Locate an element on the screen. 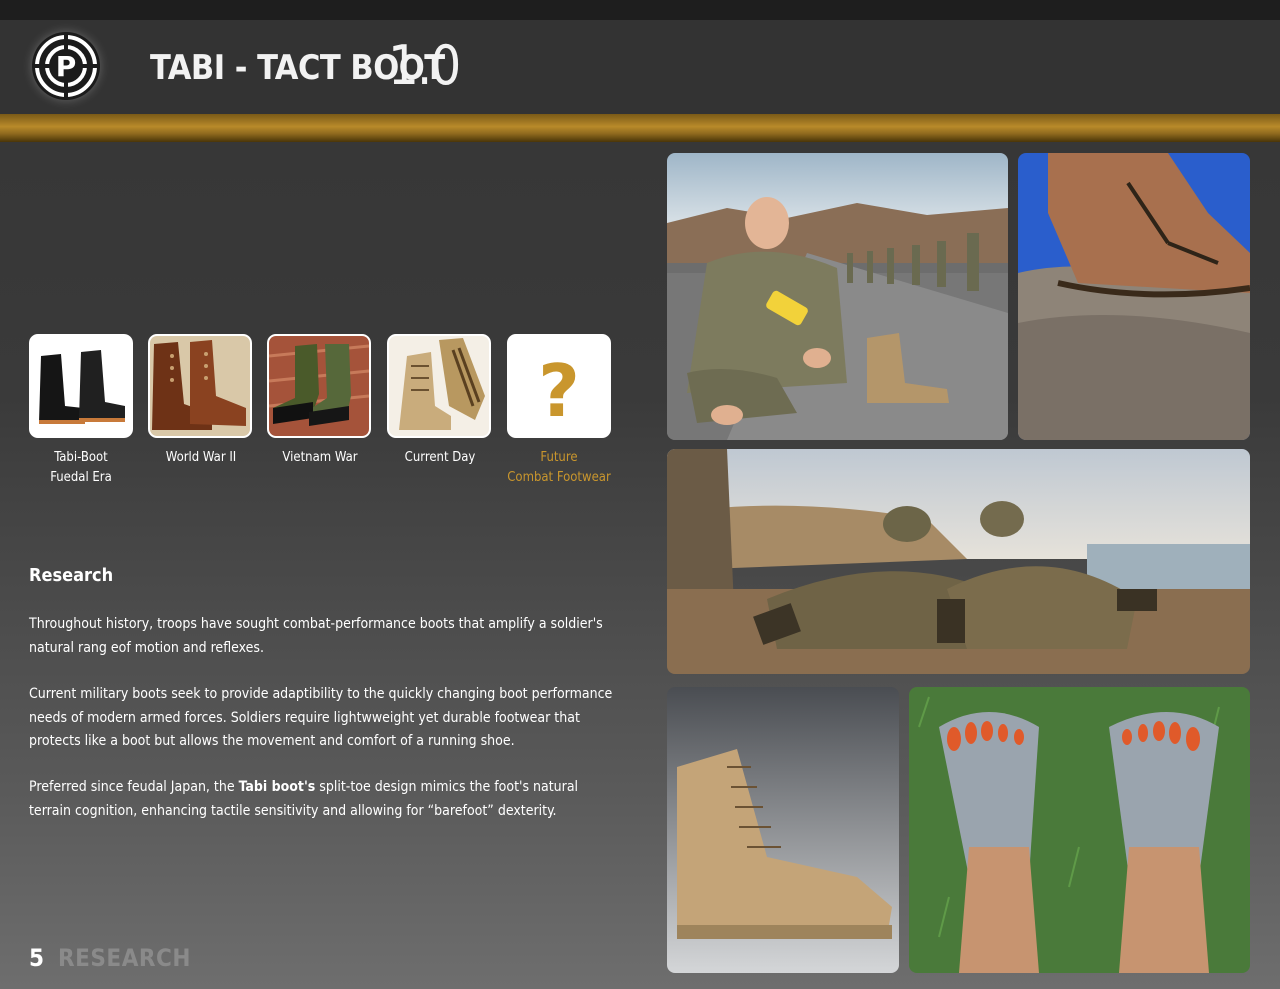 The height and width of the screenshot is (989, 1280). gold-divider-bar is located at coordinates (640, 128).